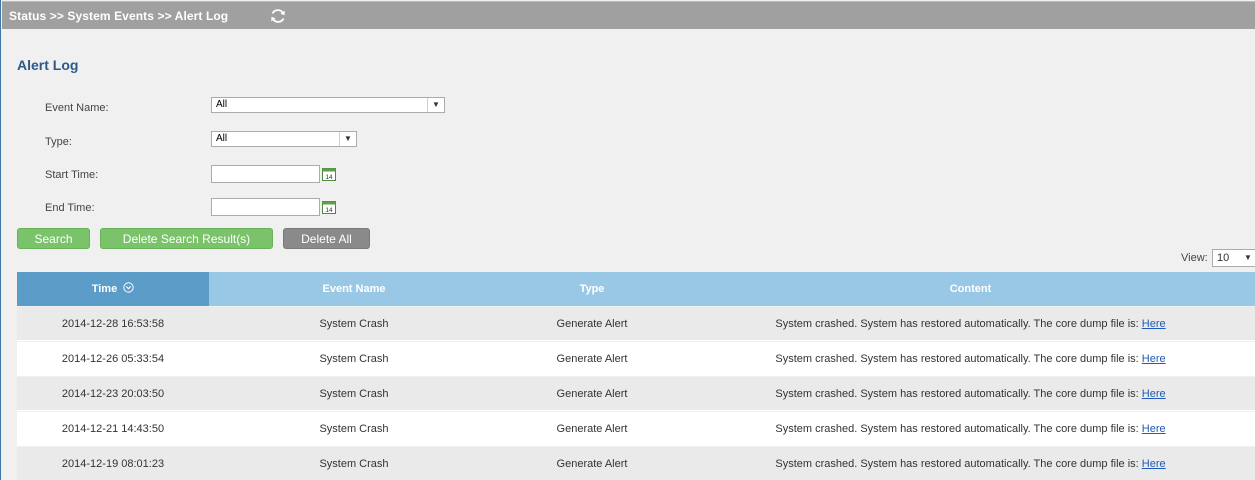  Describe the element at coordinates (113, 359) in the screenshot. I see `cell-time: 2014-12-26 05:33:54` at that location.